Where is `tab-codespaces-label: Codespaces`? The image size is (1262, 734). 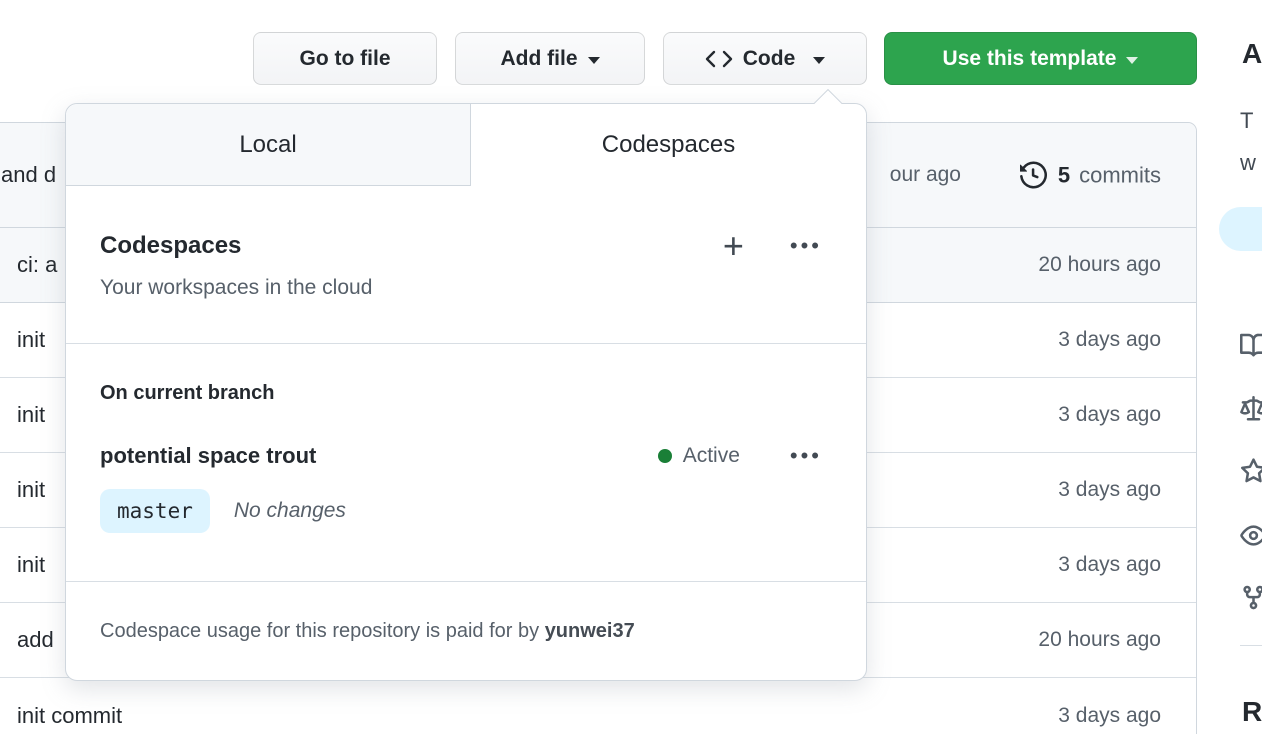
tab-codespaces-label: Codespaces is located at coordinates (668, 144).